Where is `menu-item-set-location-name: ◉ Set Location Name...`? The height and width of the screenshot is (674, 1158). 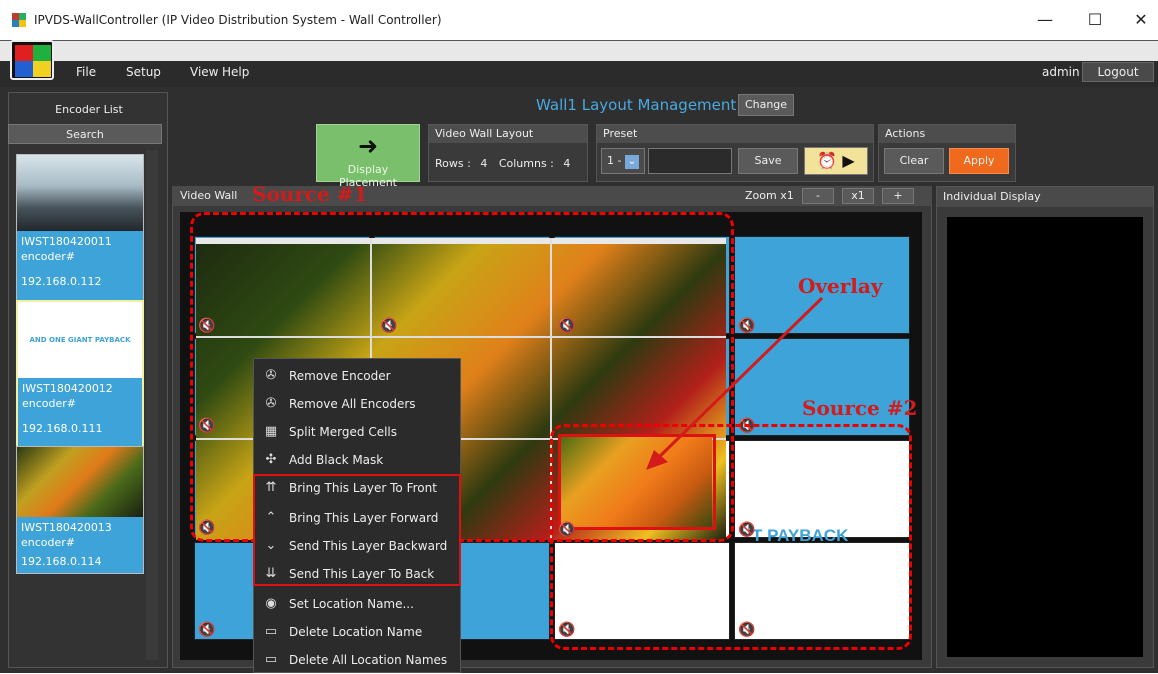 menu-item-set-location-name: ◉ Set Location Name... is located at coordinates (357, 604).